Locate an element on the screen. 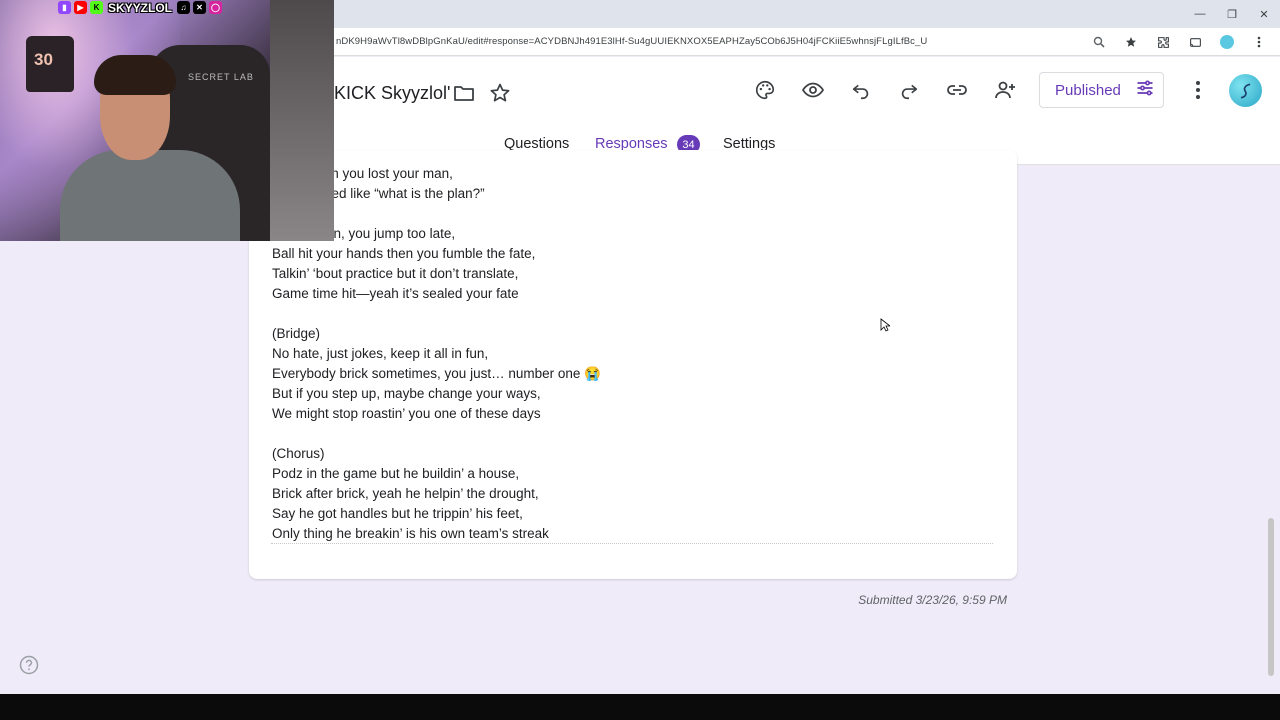 The height and width of the screenshot is (720, 1280). webcam-person-shirt is located at coordinates (150, 195).